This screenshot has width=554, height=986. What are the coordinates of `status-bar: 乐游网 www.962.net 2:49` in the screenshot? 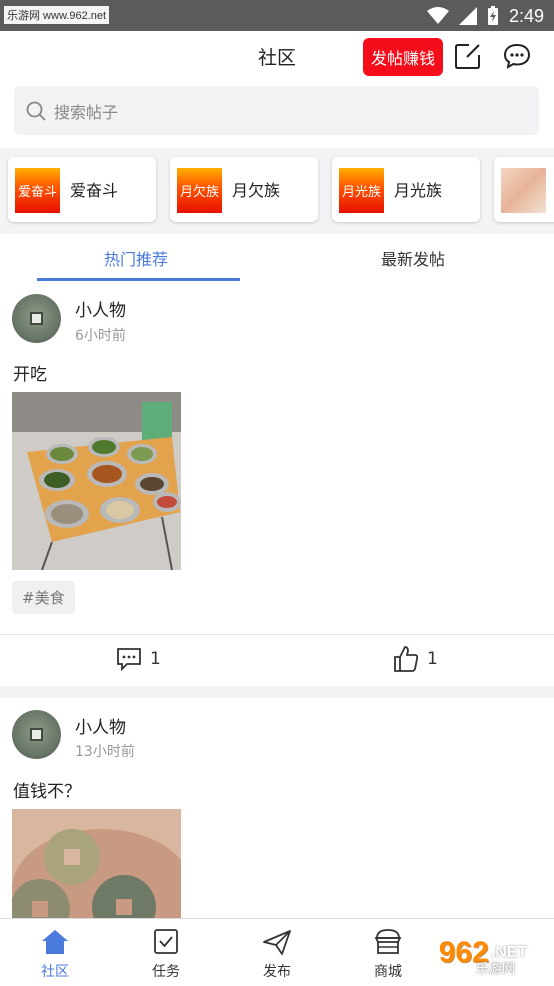 It's located at (277, 15).